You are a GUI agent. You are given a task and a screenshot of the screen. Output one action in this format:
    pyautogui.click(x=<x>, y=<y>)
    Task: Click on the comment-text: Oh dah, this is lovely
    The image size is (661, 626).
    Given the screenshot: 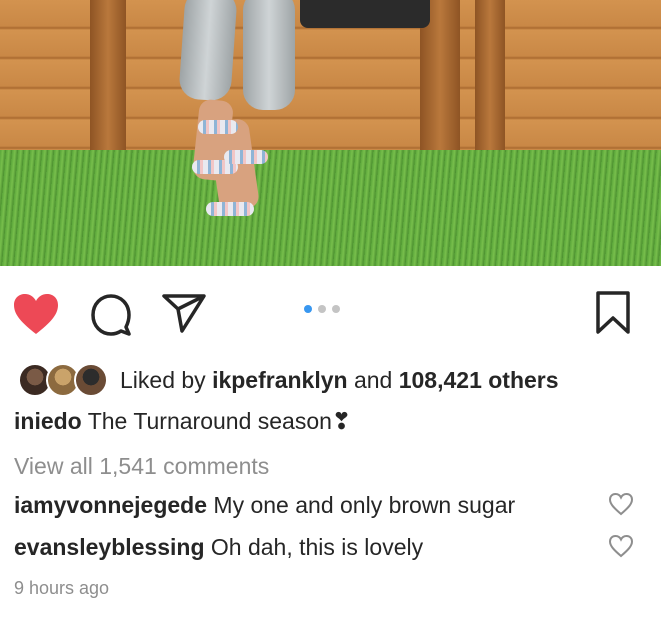 What is the action you would take?
    pyautogui.click(x=314, y=547)
    